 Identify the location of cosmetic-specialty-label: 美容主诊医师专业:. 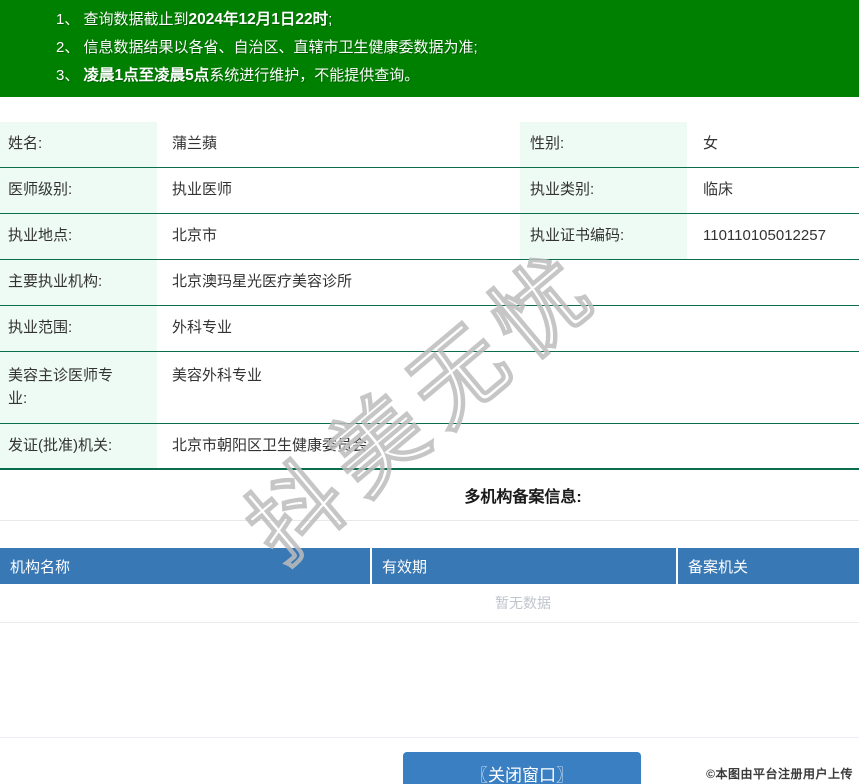
(78, 387).